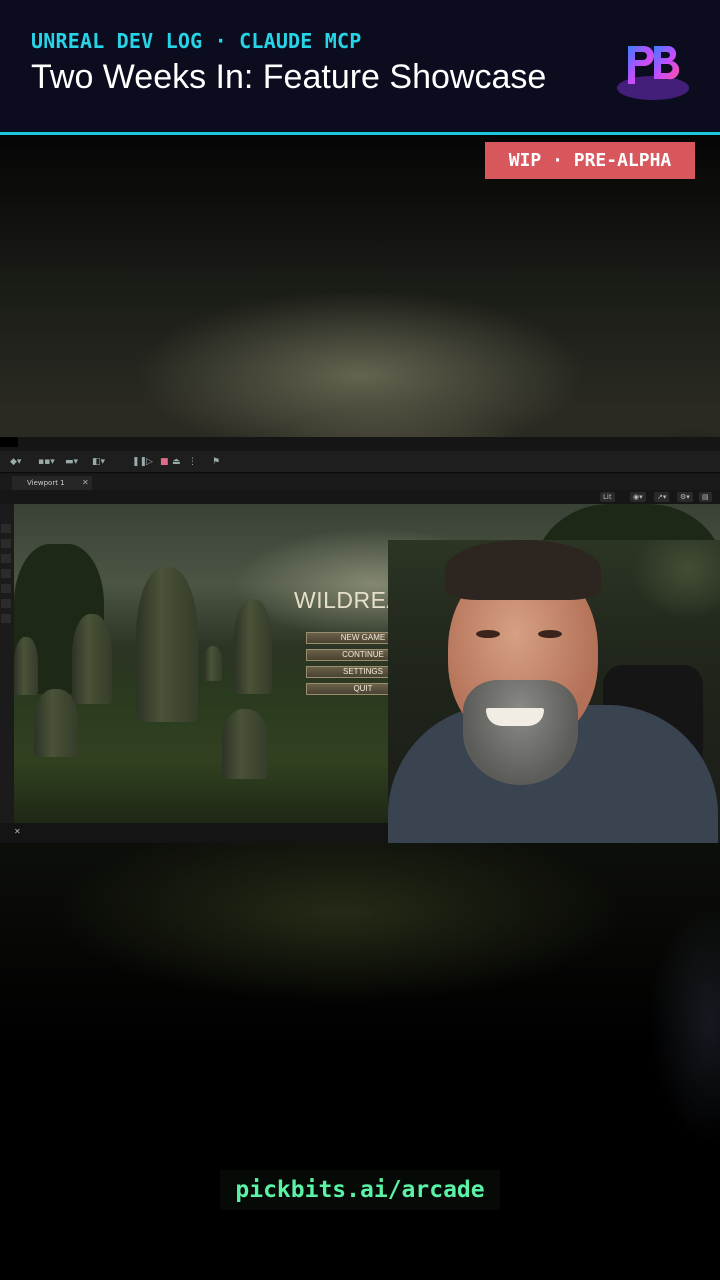 The width and height of the screenshot is (720, 1280). Describe the element at coordinates (705, 497) in the screenshot. I see `layout-icon: ▤` at that location.